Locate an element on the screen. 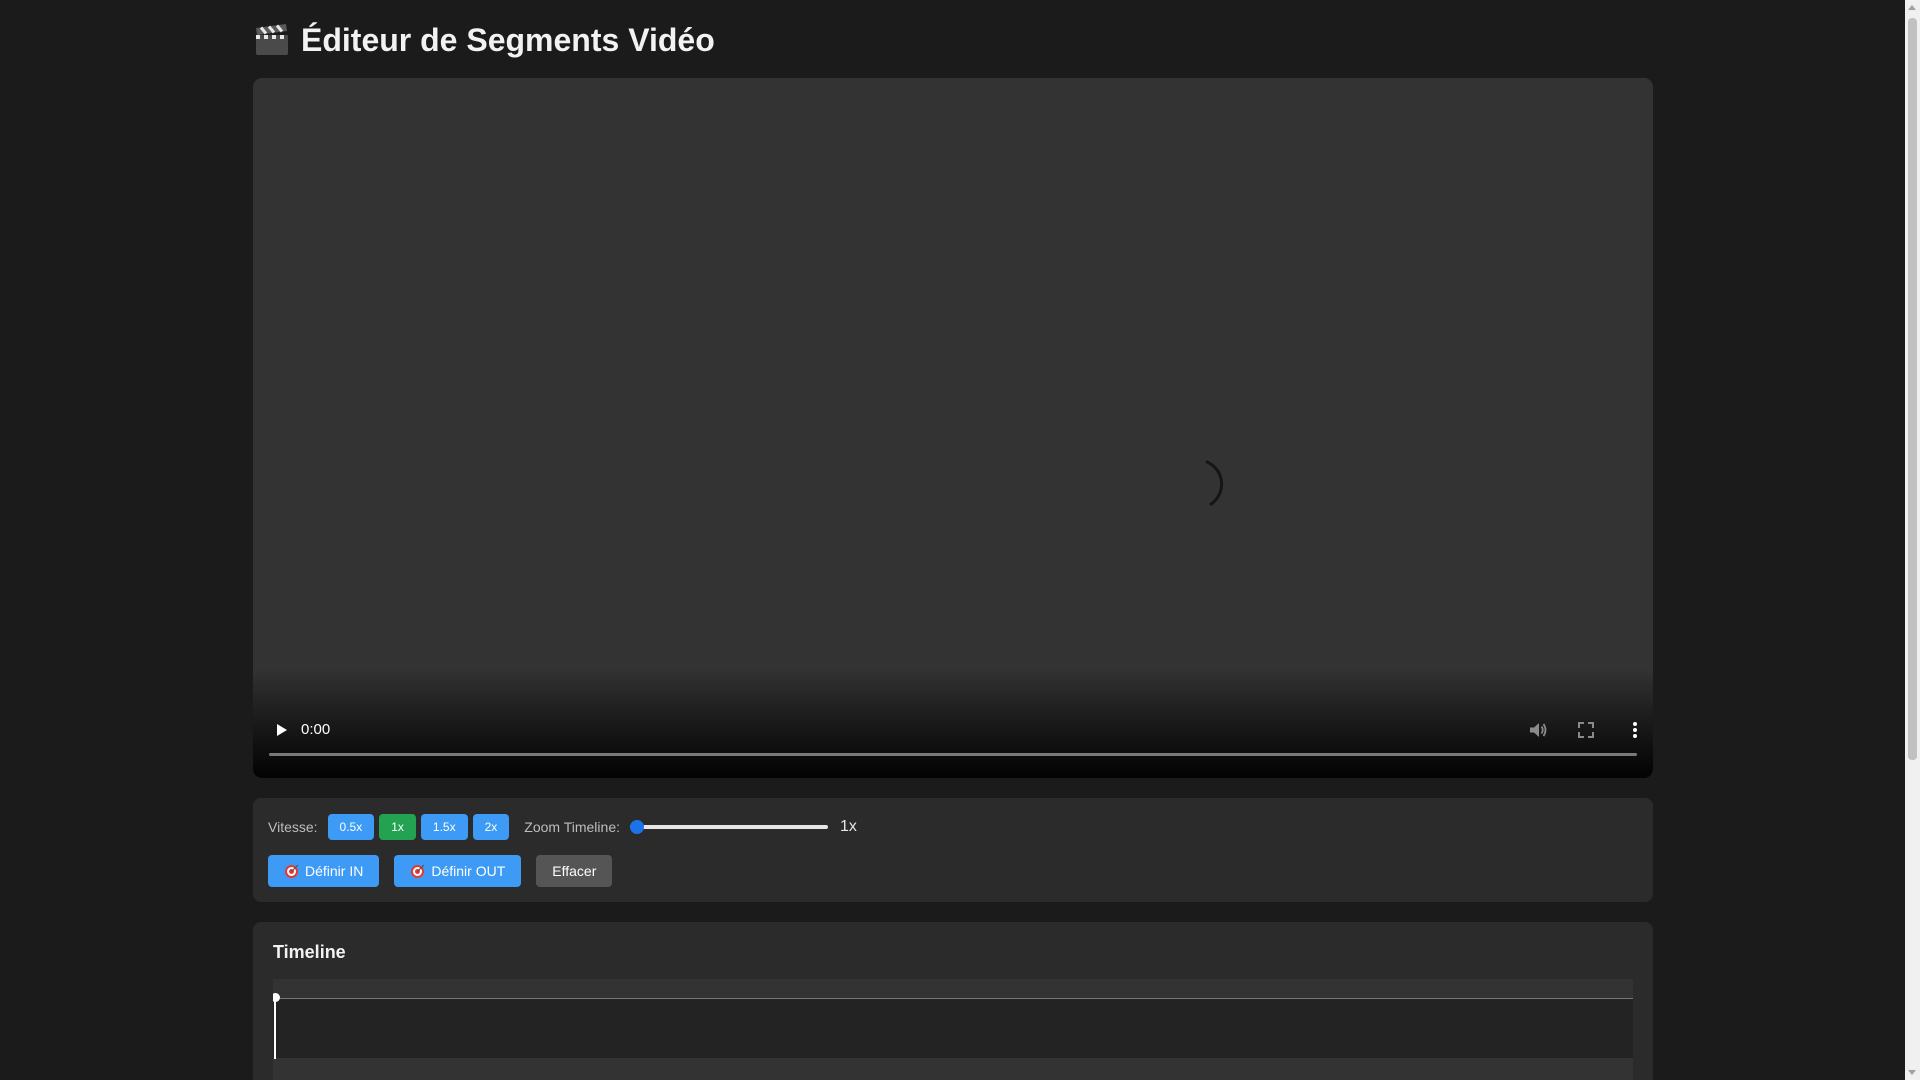 The image size is (1920, 1080). timeline-title: Timeline is located at coordinates (309, 952).